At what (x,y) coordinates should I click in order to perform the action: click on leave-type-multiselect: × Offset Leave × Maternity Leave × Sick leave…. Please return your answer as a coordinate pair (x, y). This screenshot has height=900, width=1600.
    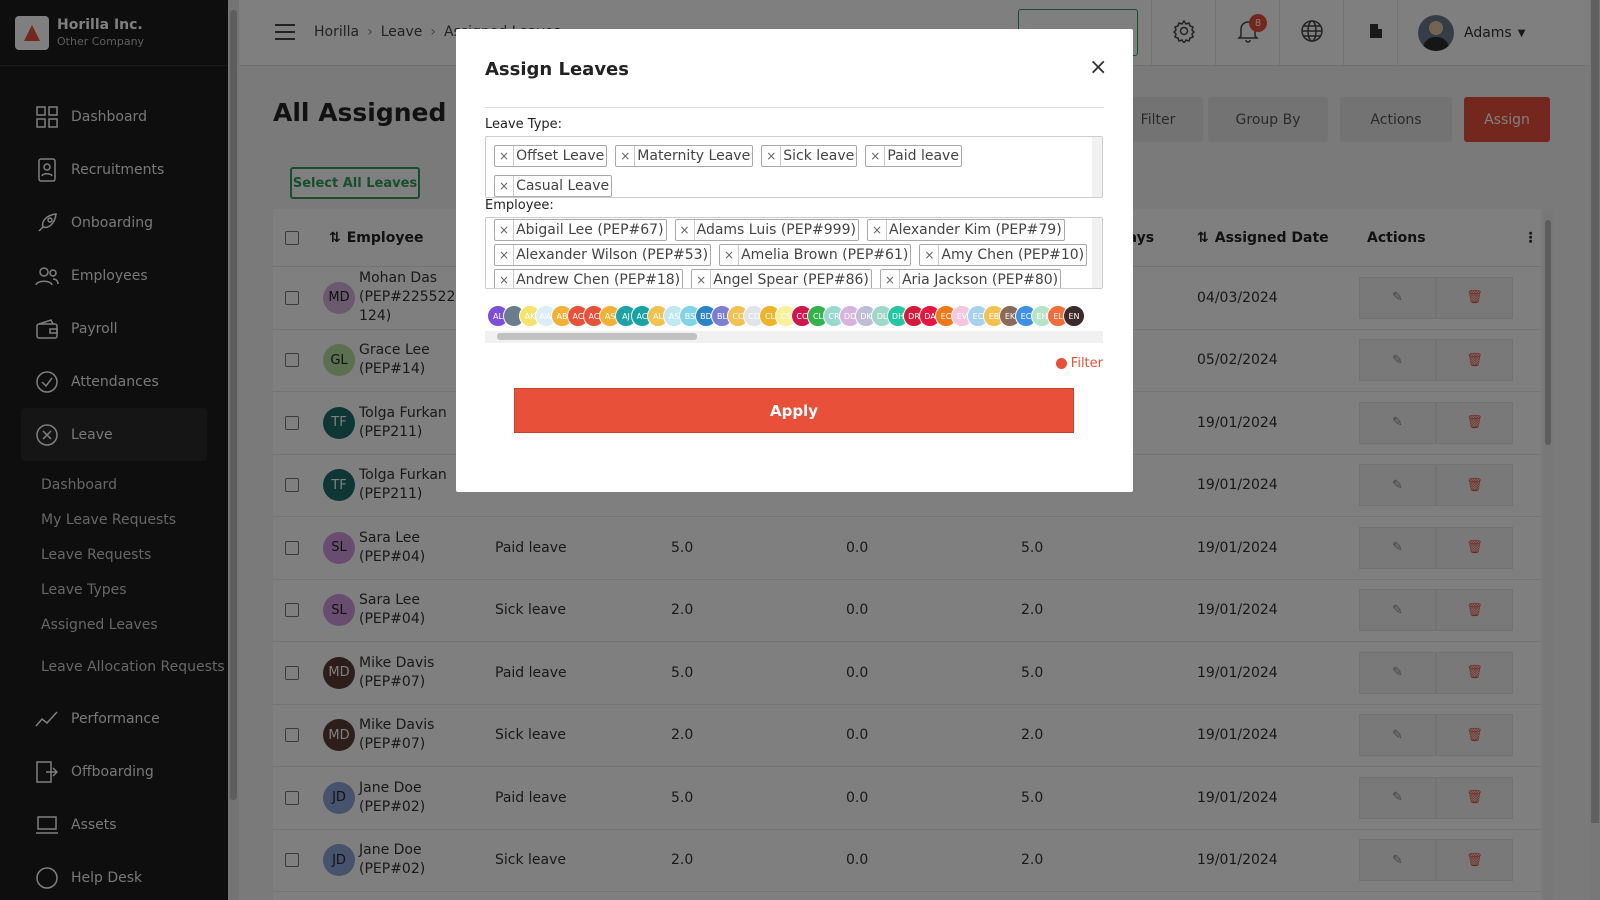
    Looking at the image, I should click on (794, 167).